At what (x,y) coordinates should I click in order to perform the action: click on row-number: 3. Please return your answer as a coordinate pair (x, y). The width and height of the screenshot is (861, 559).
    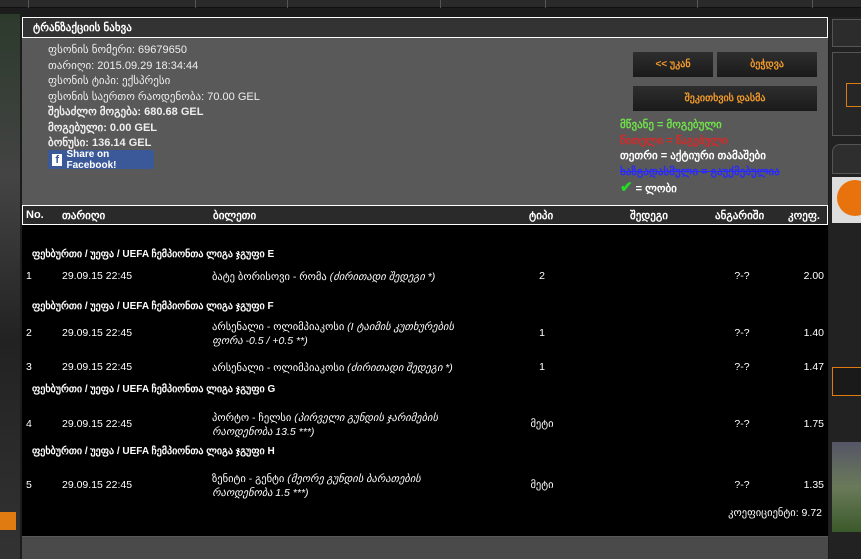
    Looking at the image, I should click on (29, 367).